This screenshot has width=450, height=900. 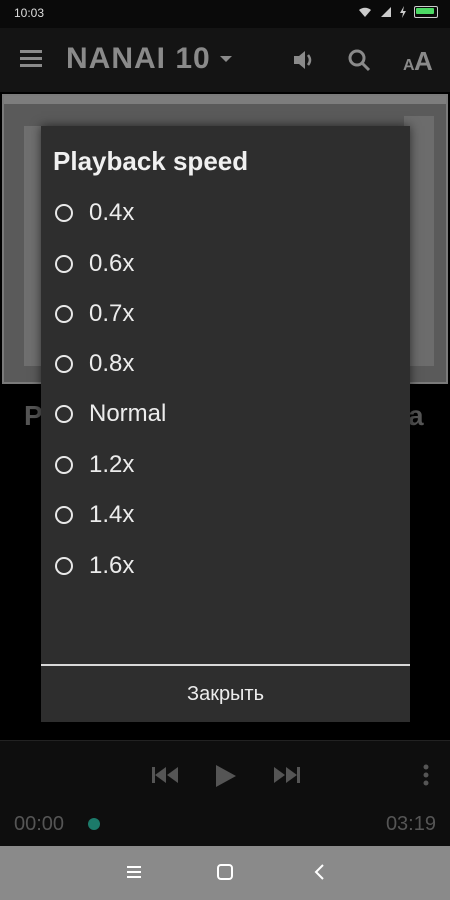 I want to click on rewind-icon, so click(x=166, y=775).